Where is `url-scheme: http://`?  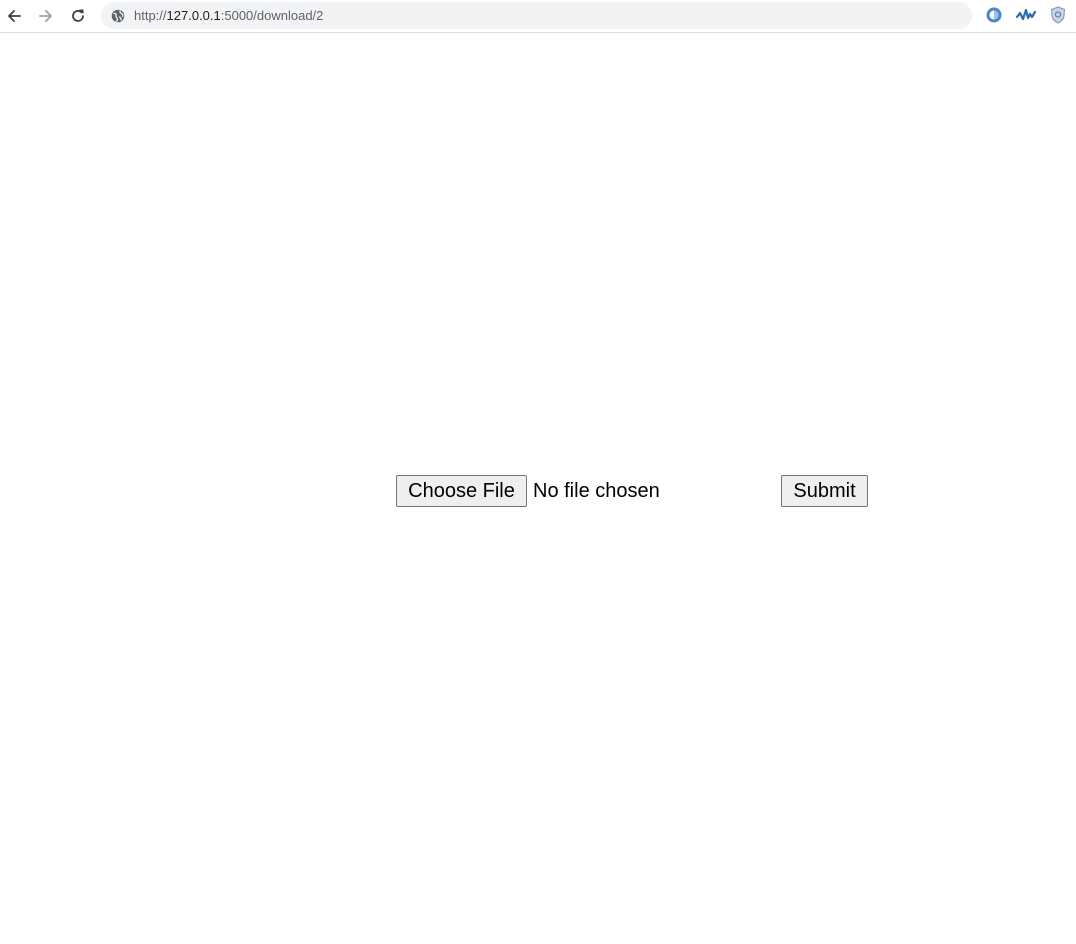
url-scheme: http:// is located at coordinates (150, 15).